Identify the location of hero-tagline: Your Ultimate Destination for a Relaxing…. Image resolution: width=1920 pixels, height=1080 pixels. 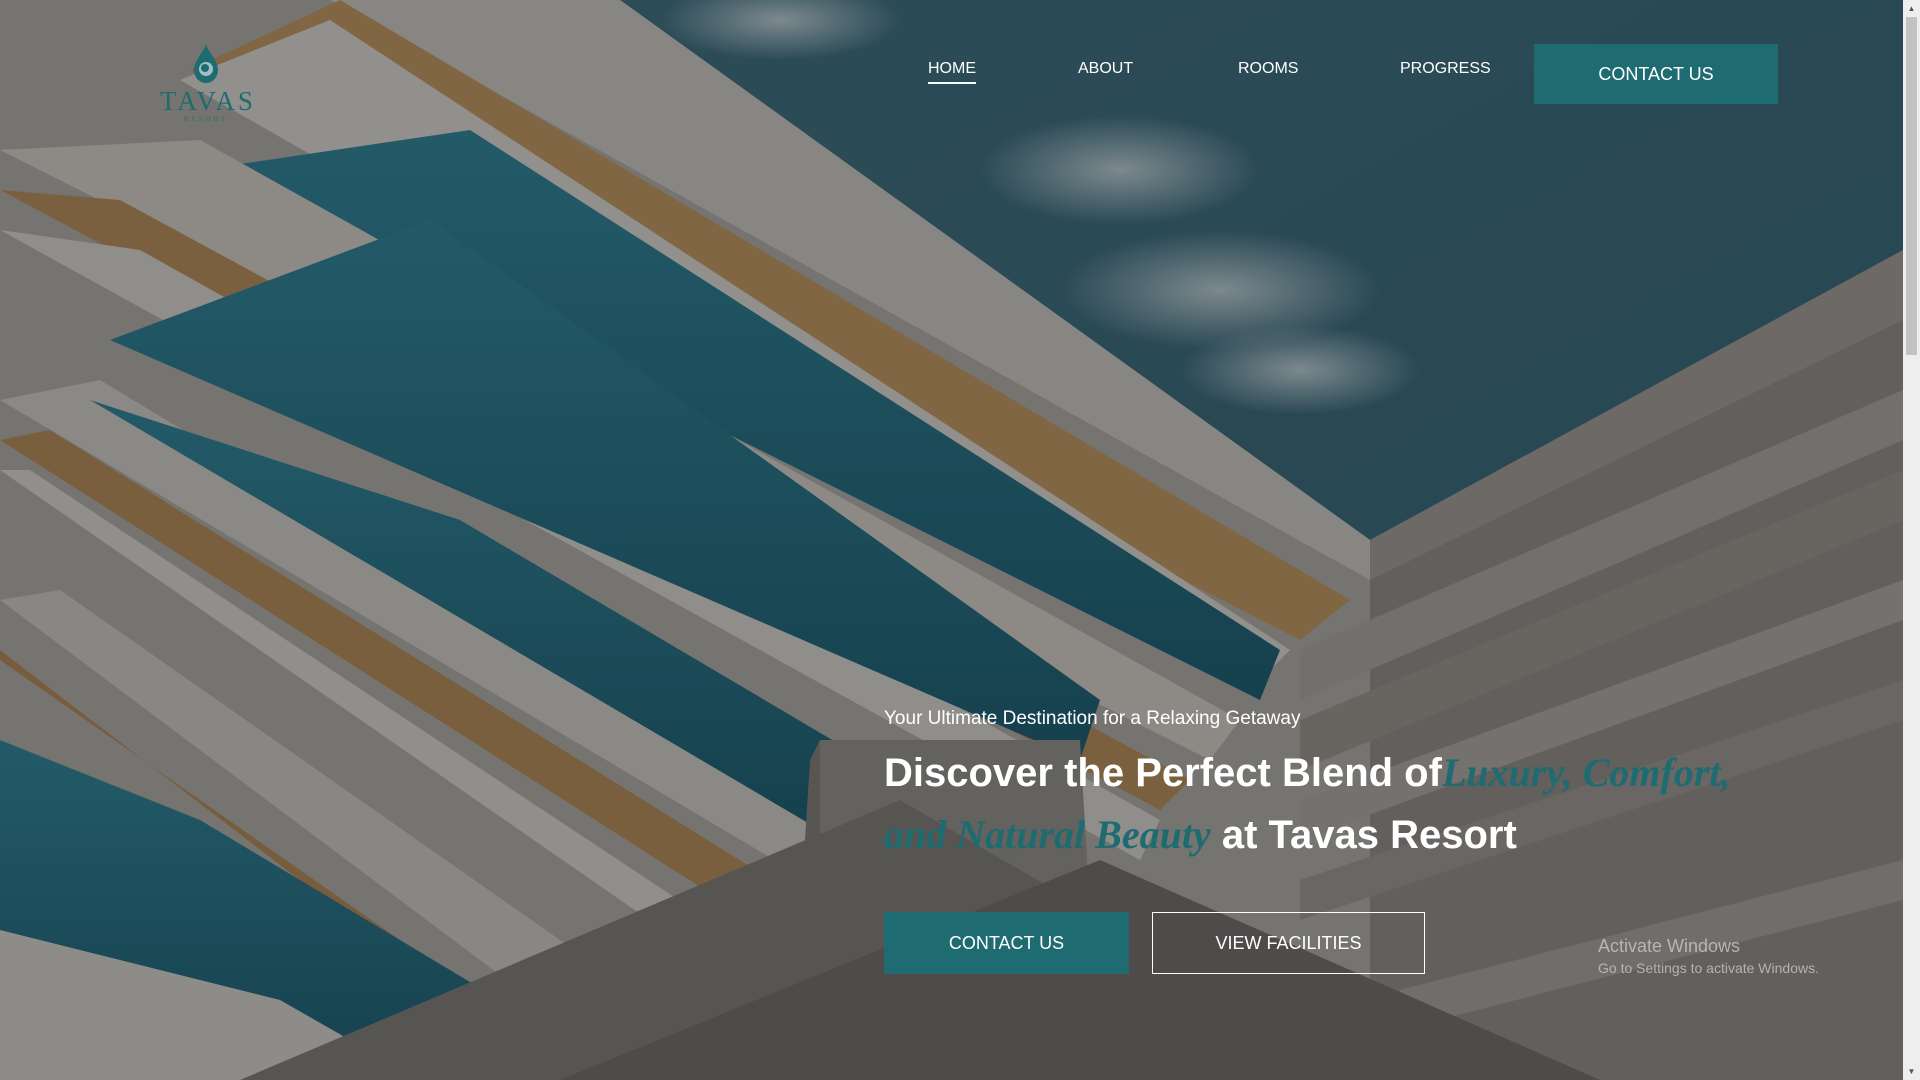
(1092, 718).